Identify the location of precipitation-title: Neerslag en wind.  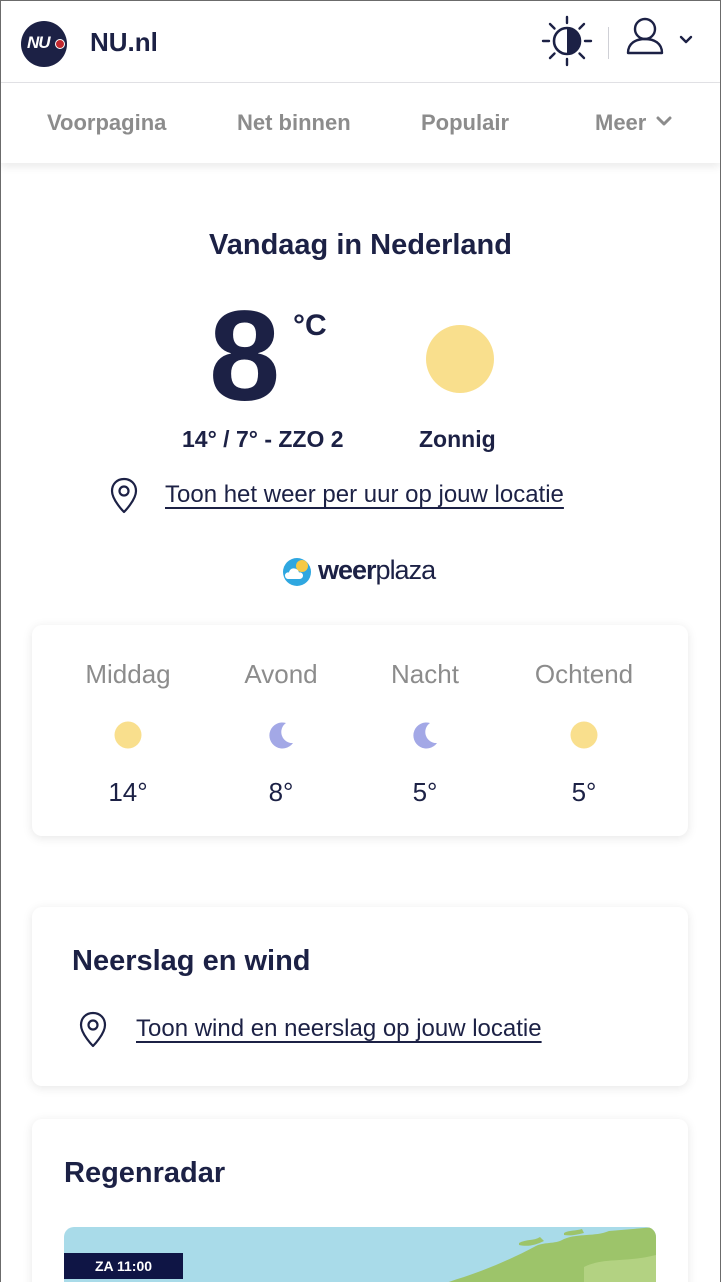
(191, 961).